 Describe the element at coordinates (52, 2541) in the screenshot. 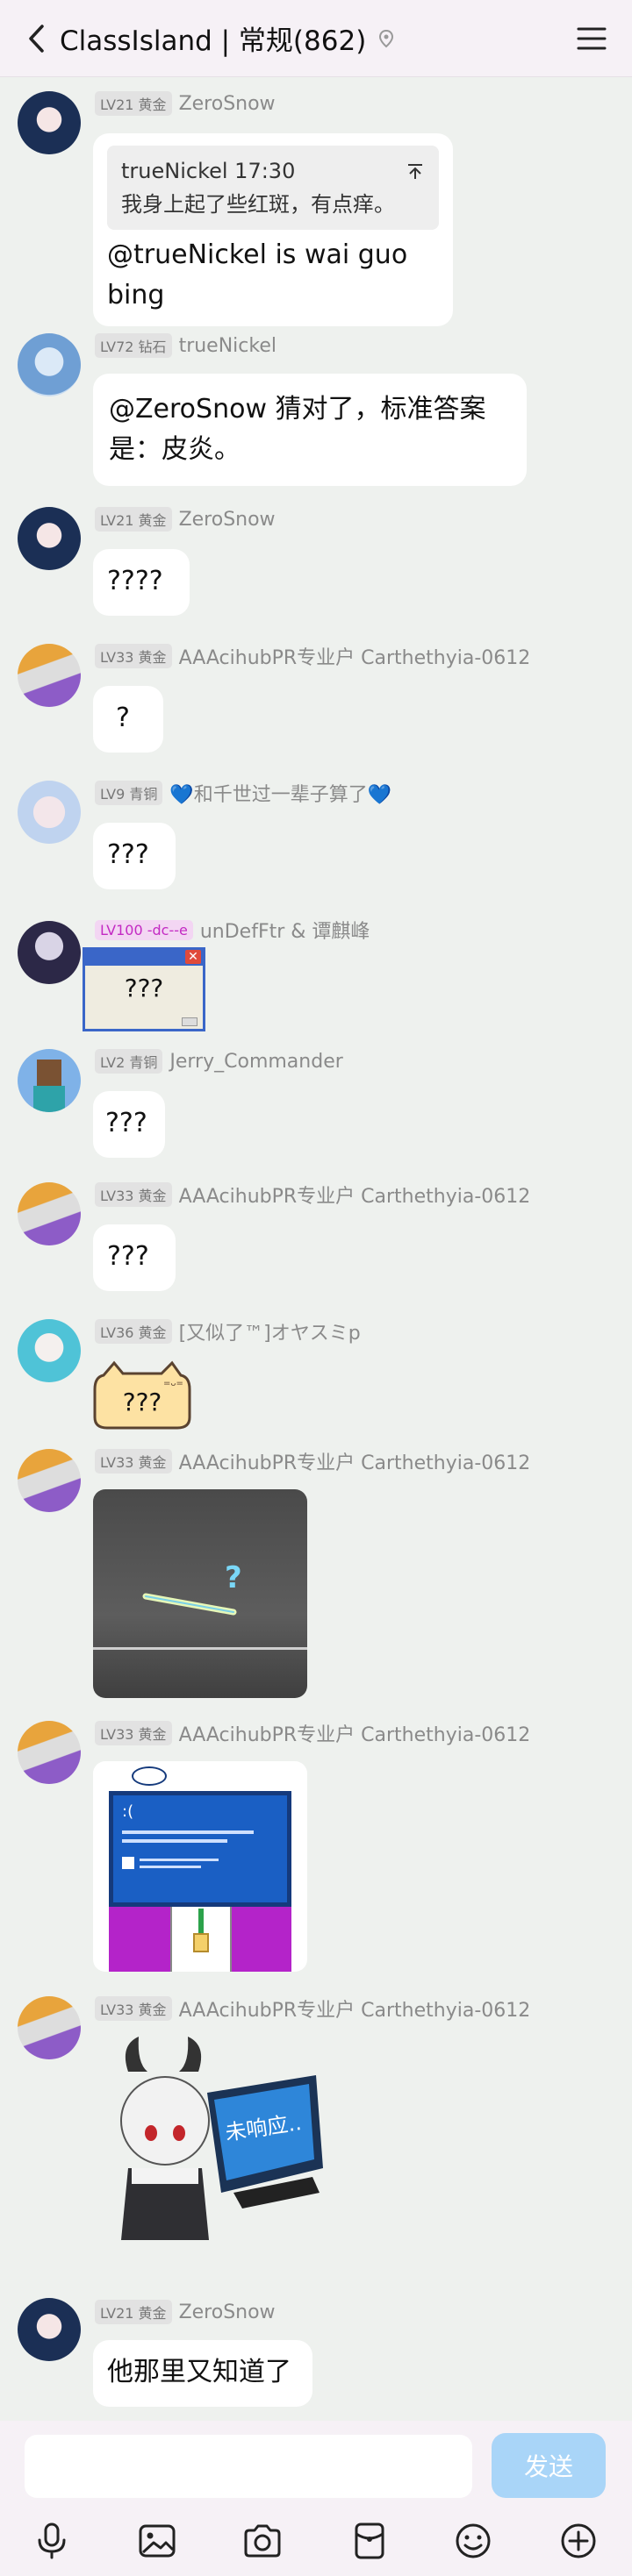

I see `microphone-icon` at that location.